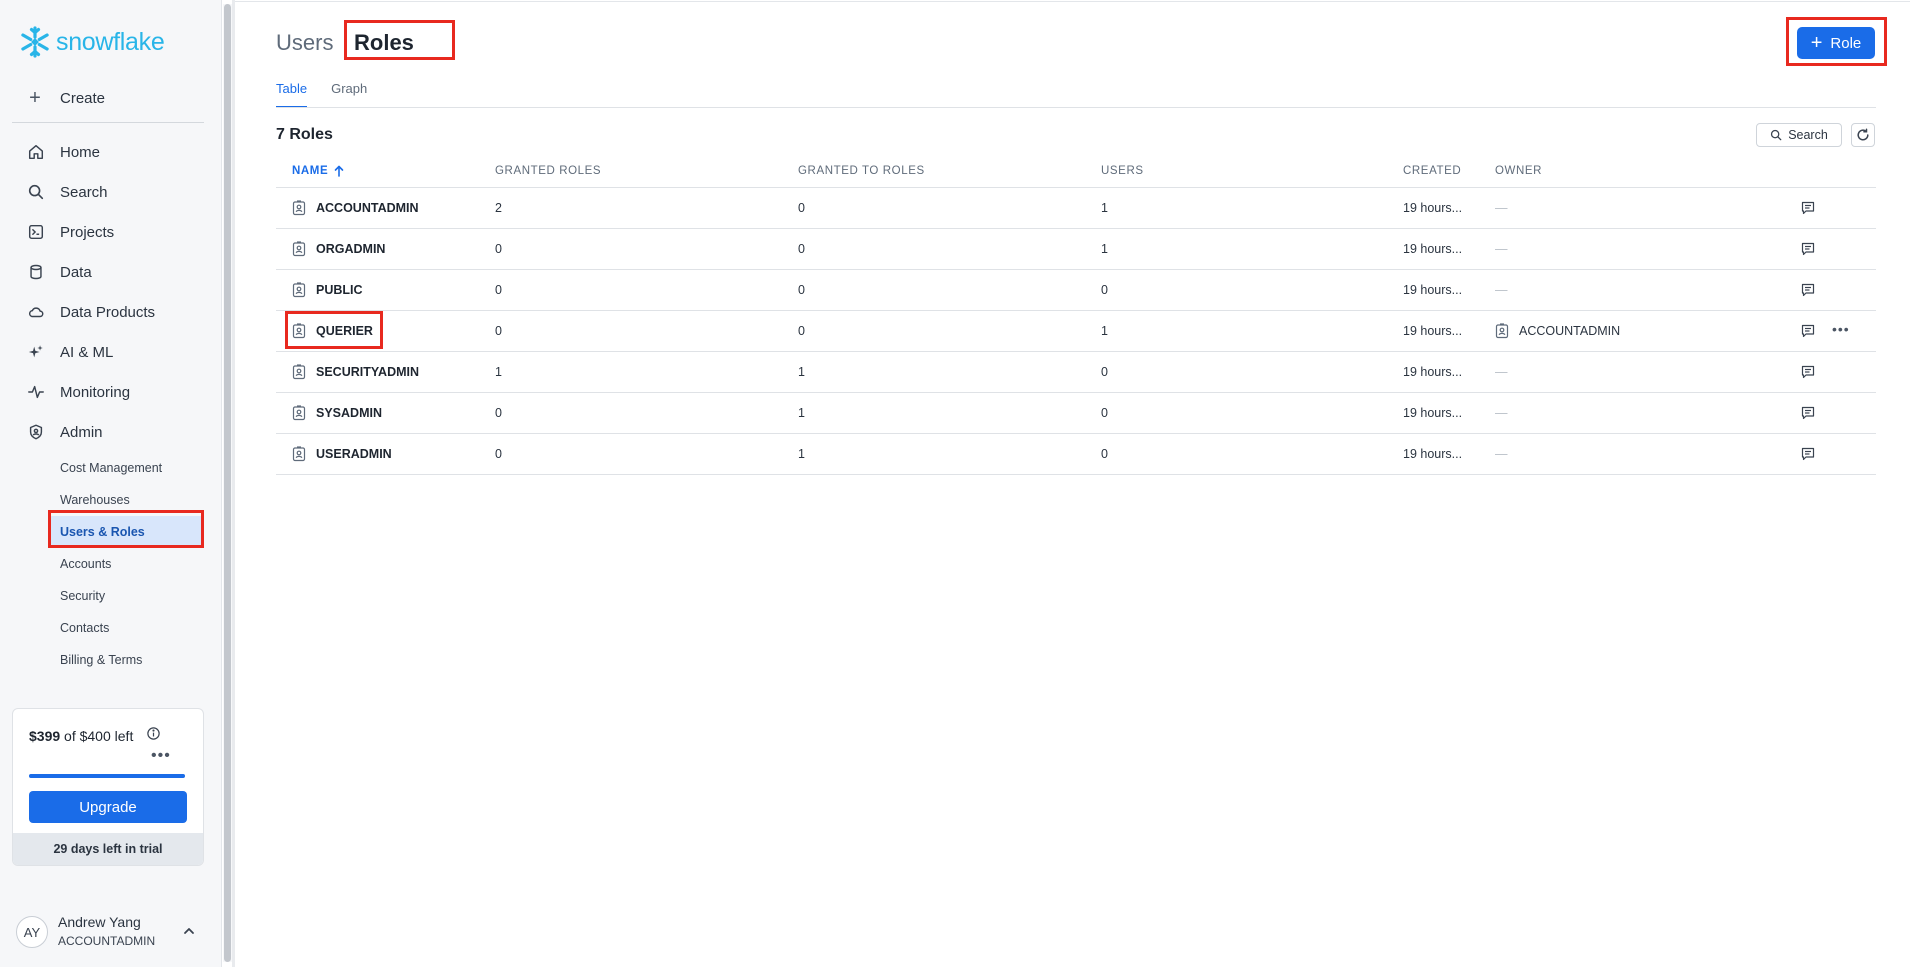  I want to click on scrollbar-thumb, so click(227, 483).